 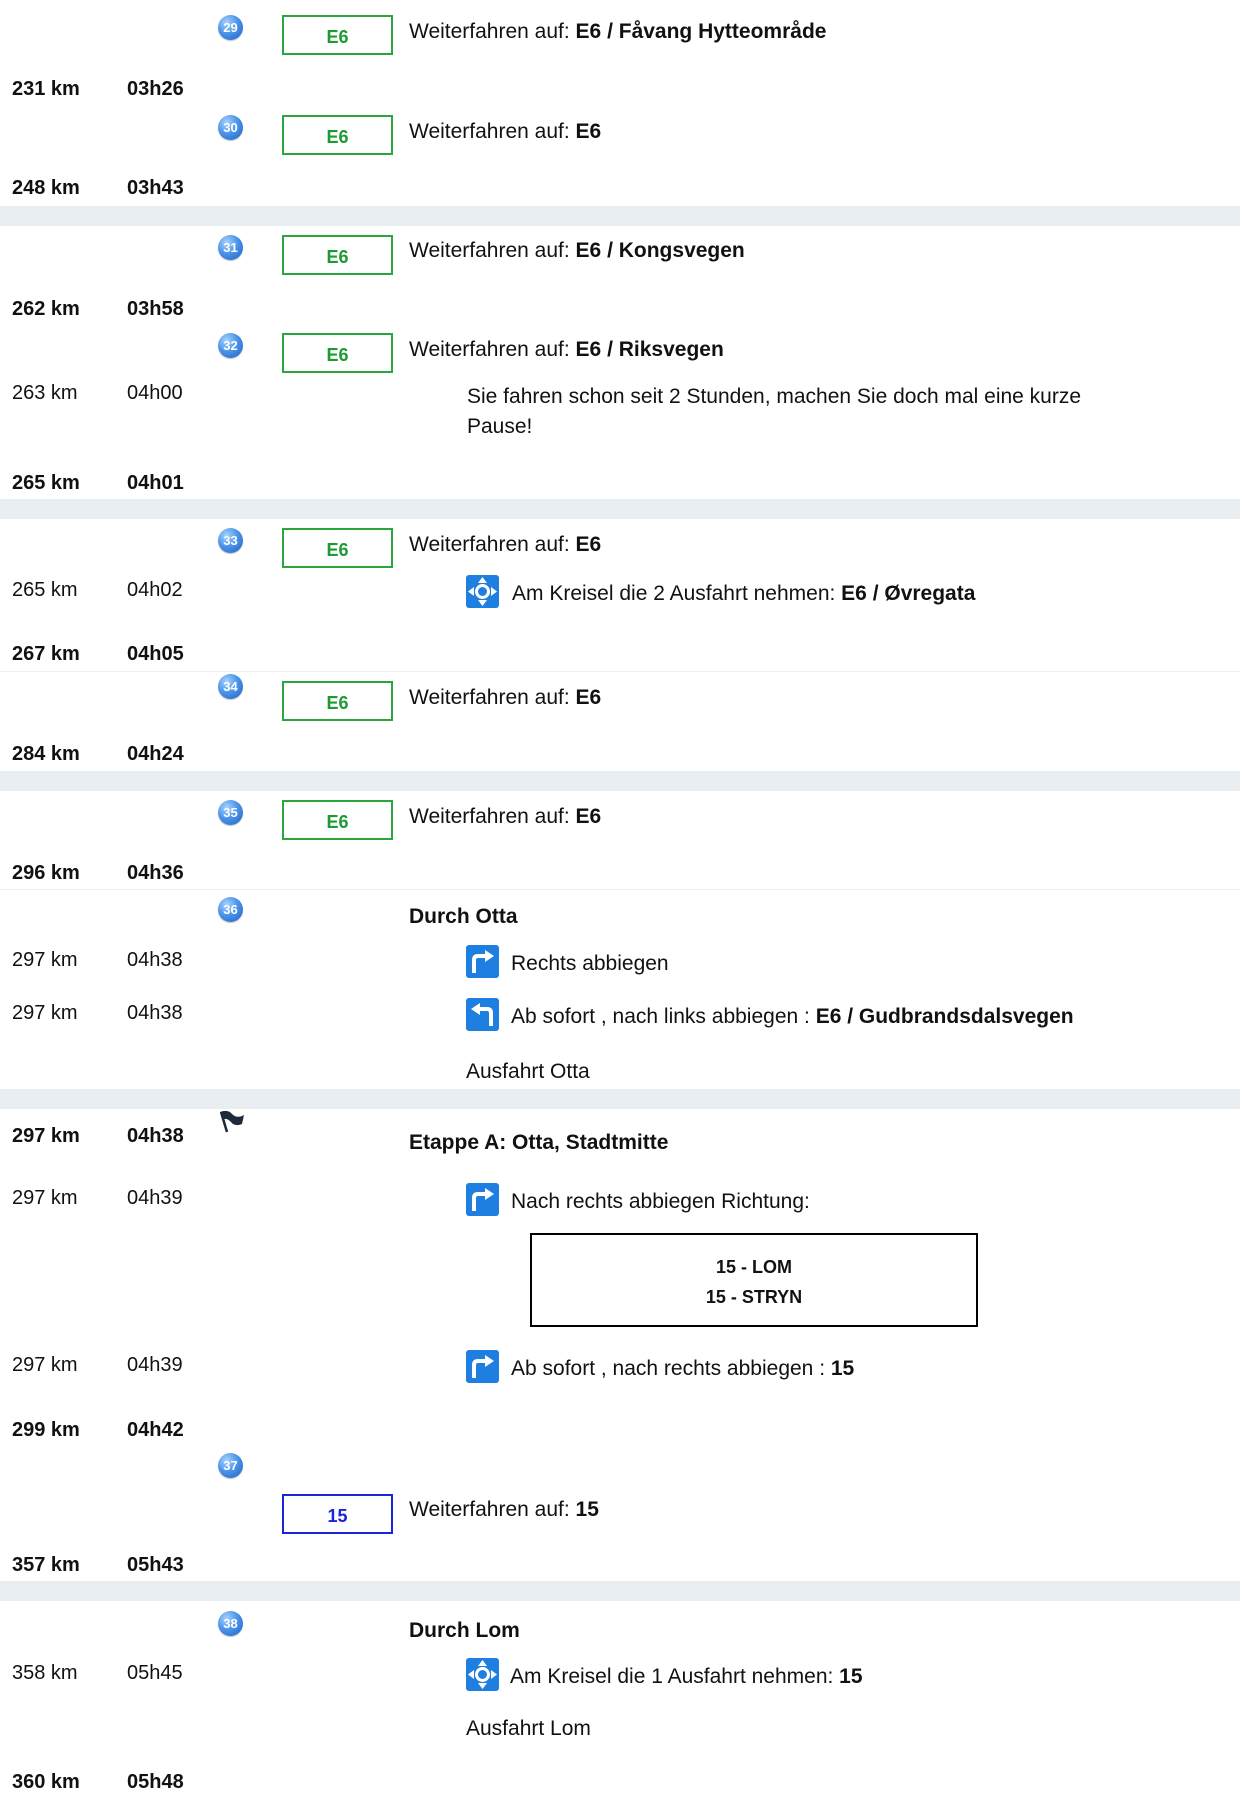 I want to click on summary-distance: 297 km, so click(x=46, y=1136).